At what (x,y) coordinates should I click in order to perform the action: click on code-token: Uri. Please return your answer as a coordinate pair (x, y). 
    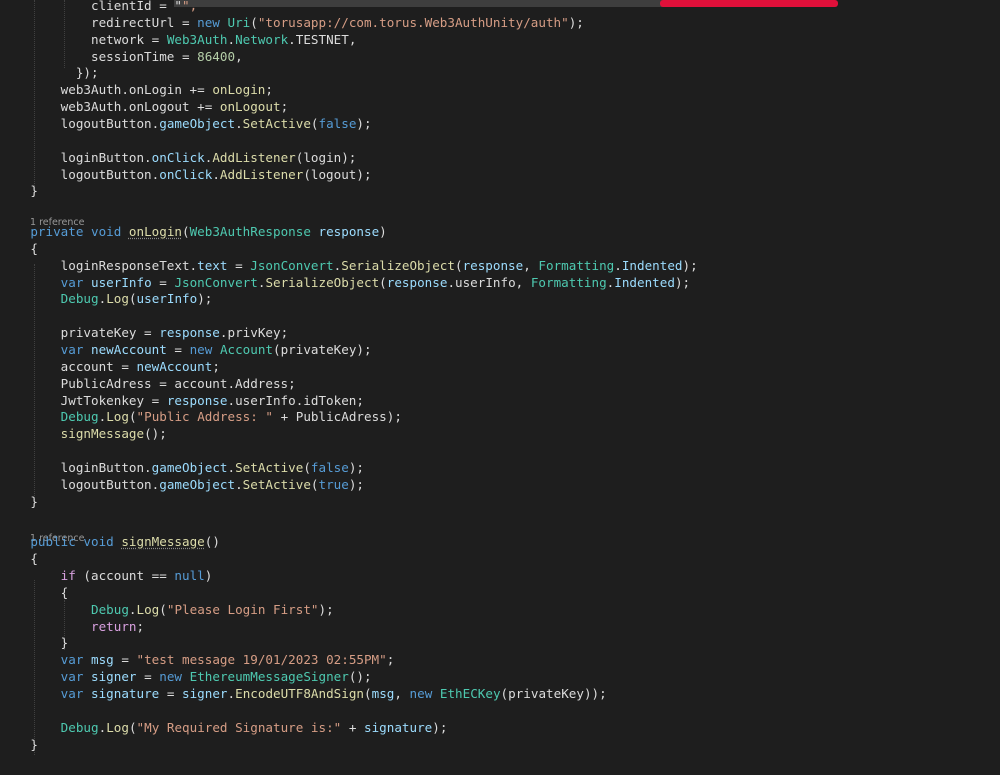
    Looking at the image, I should click on (239, 22).